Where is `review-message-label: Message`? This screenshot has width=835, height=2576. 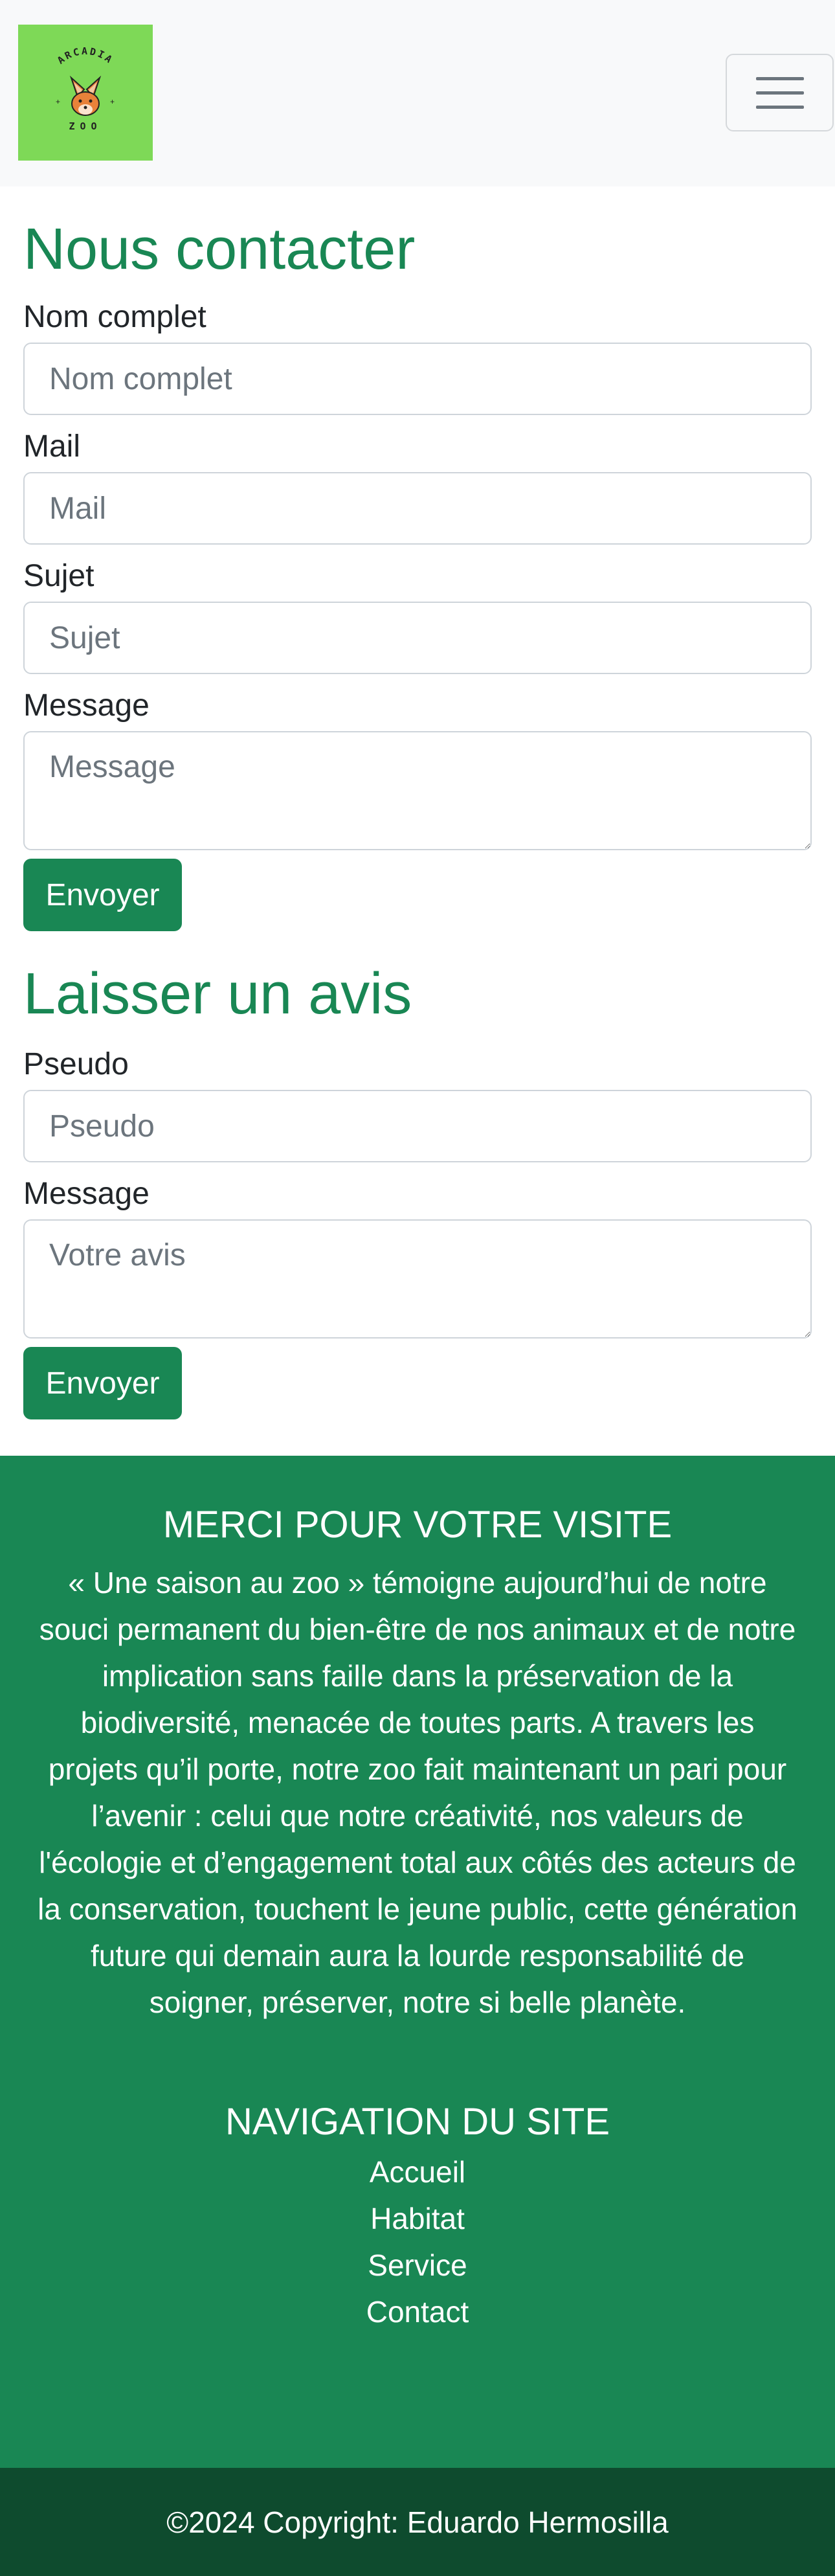
review-message-label: Message is located at coordinates (86, 1194).